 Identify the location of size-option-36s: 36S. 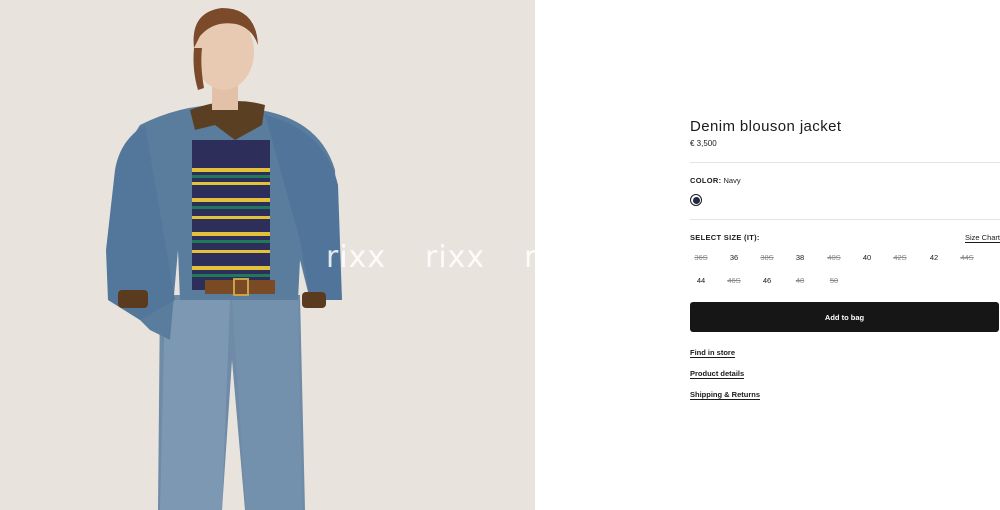
(701, 258).